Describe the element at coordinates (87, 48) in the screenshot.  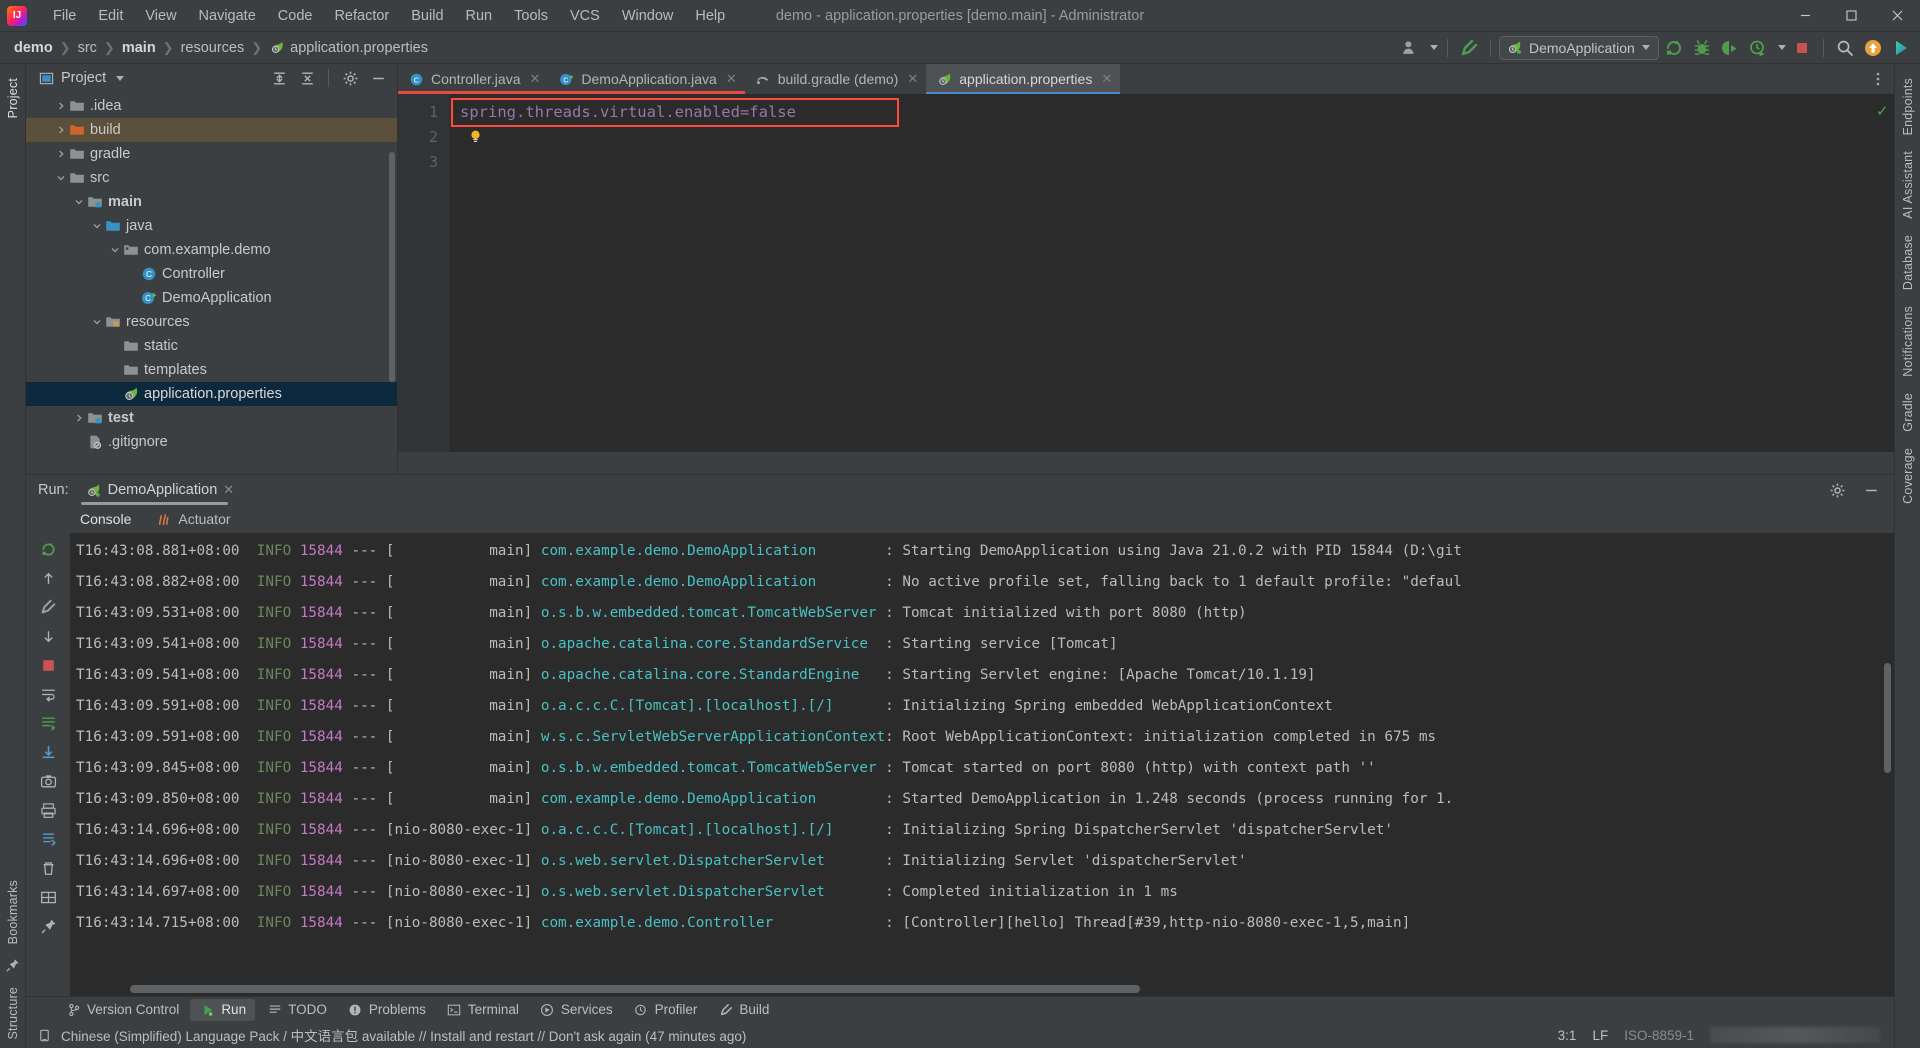
I see `breadcrumb-src: src` at that location.